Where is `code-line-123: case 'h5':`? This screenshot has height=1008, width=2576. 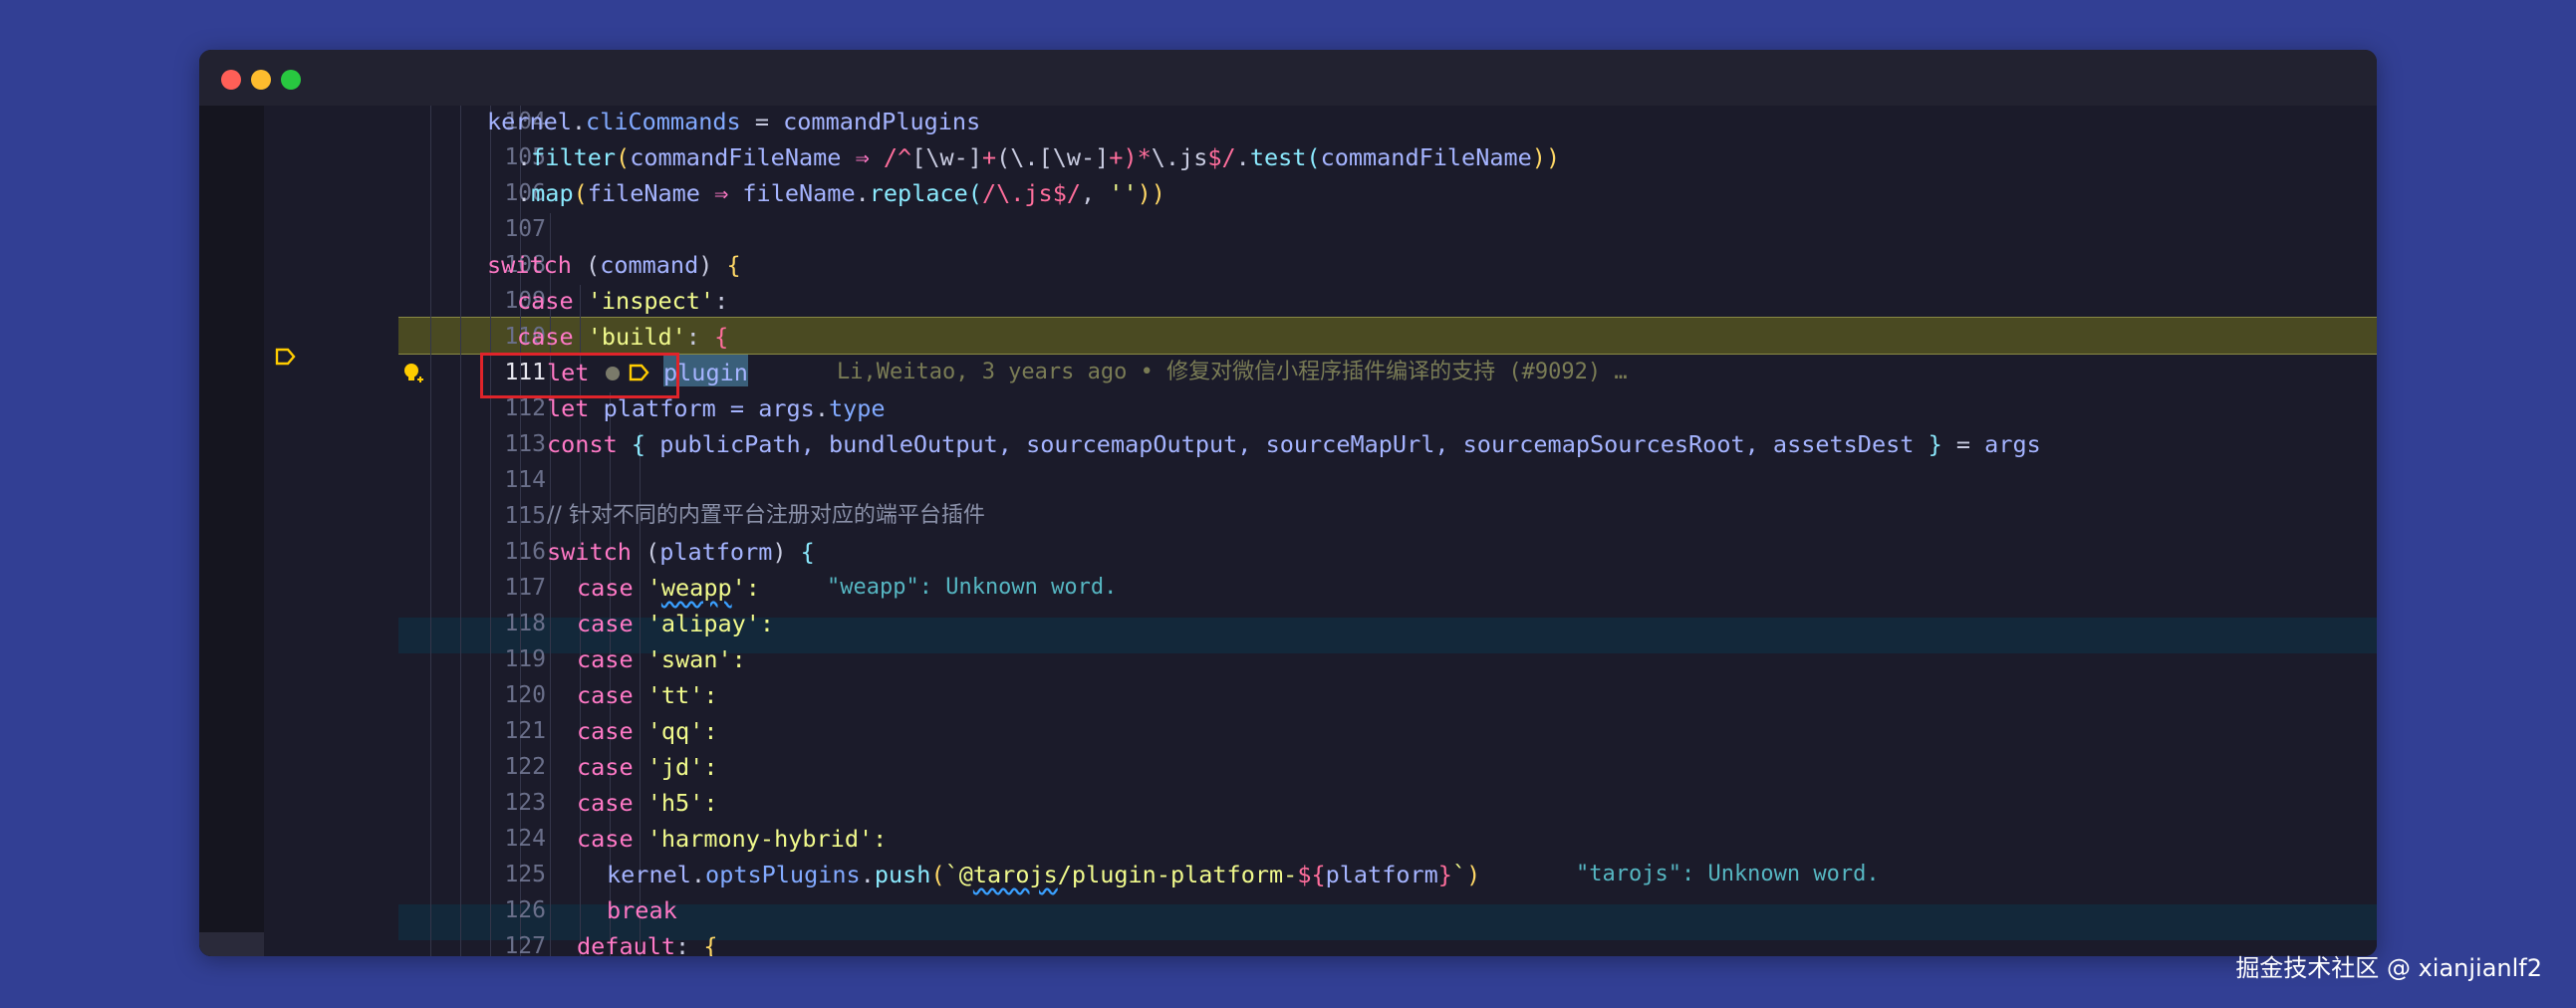 code-line-123: case 'h5': is located at coordinates (647, 803).